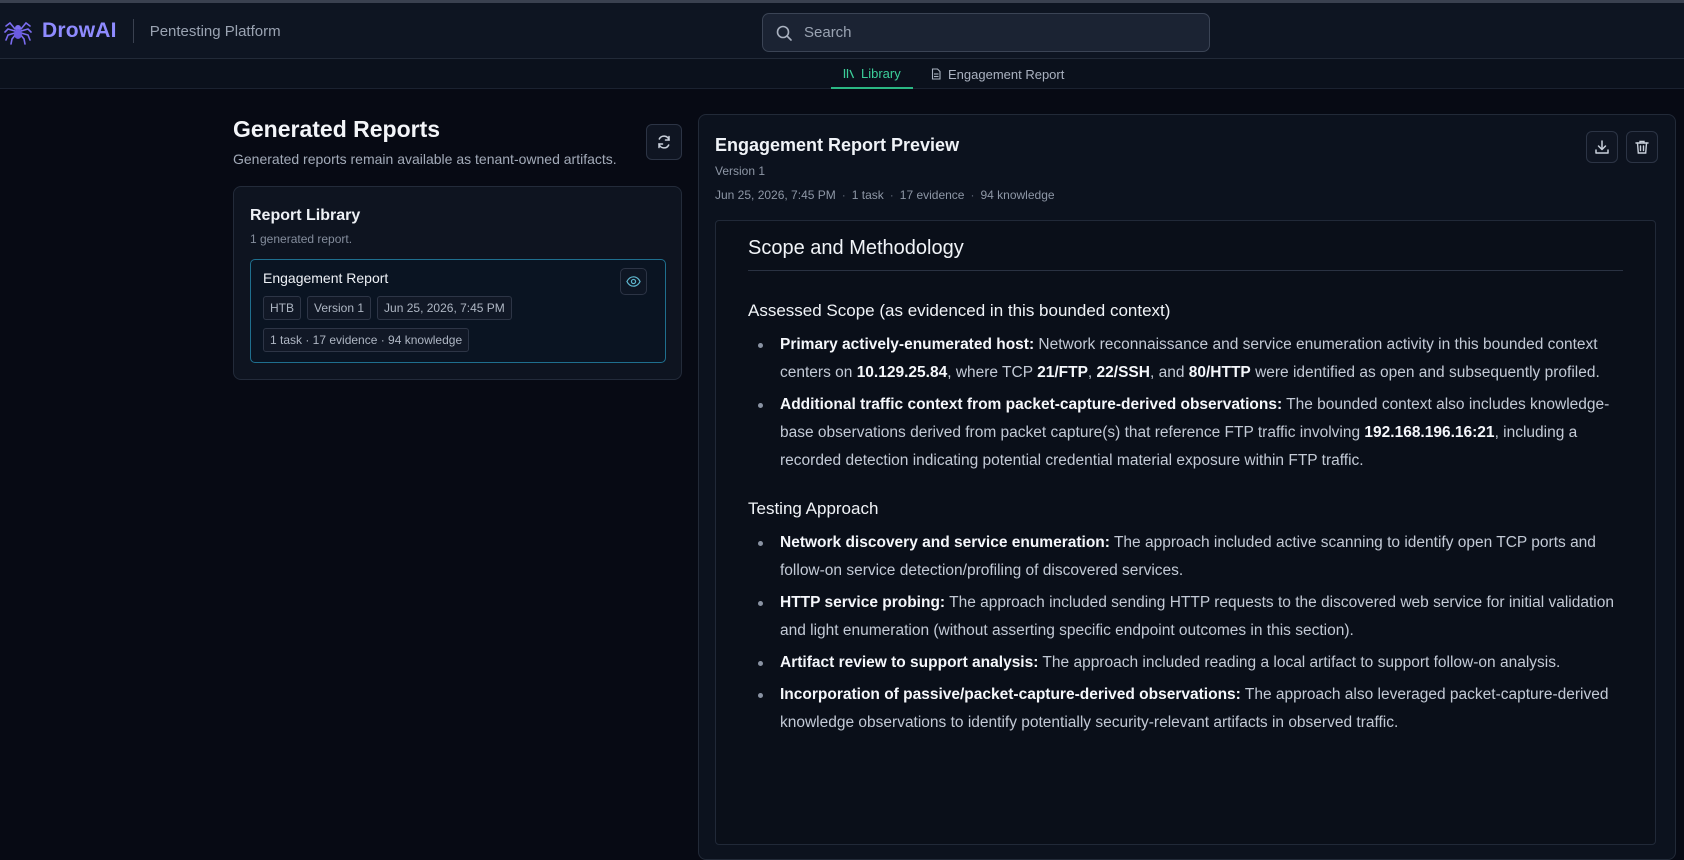 This screenshot has width=1684, height=860. What do you see at coordinates (932, 195) in the screenshot?
I see `meta-evidence: 17 evidence` at bounding box center [932, 195].